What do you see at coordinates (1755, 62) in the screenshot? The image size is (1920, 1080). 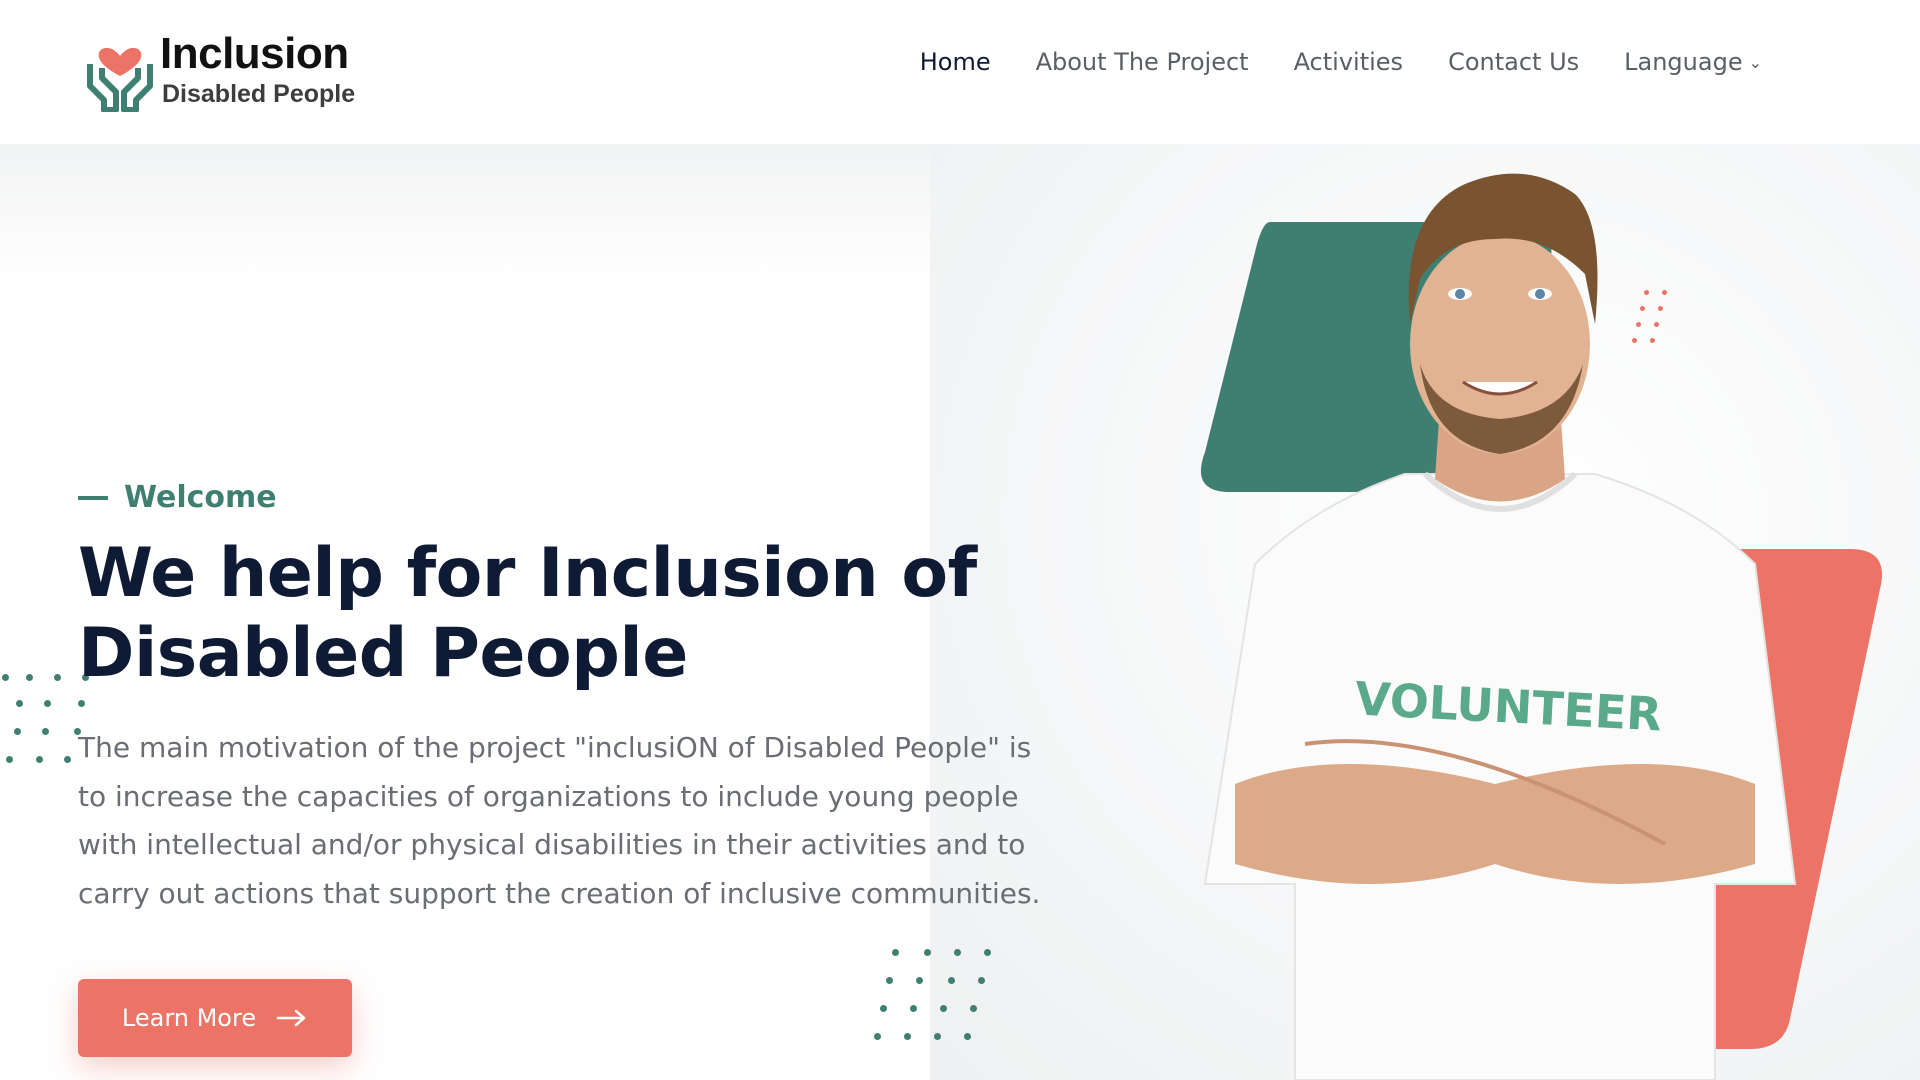 I see `chevron-down-icon: ⌄` at bounding box center [1755, 62].